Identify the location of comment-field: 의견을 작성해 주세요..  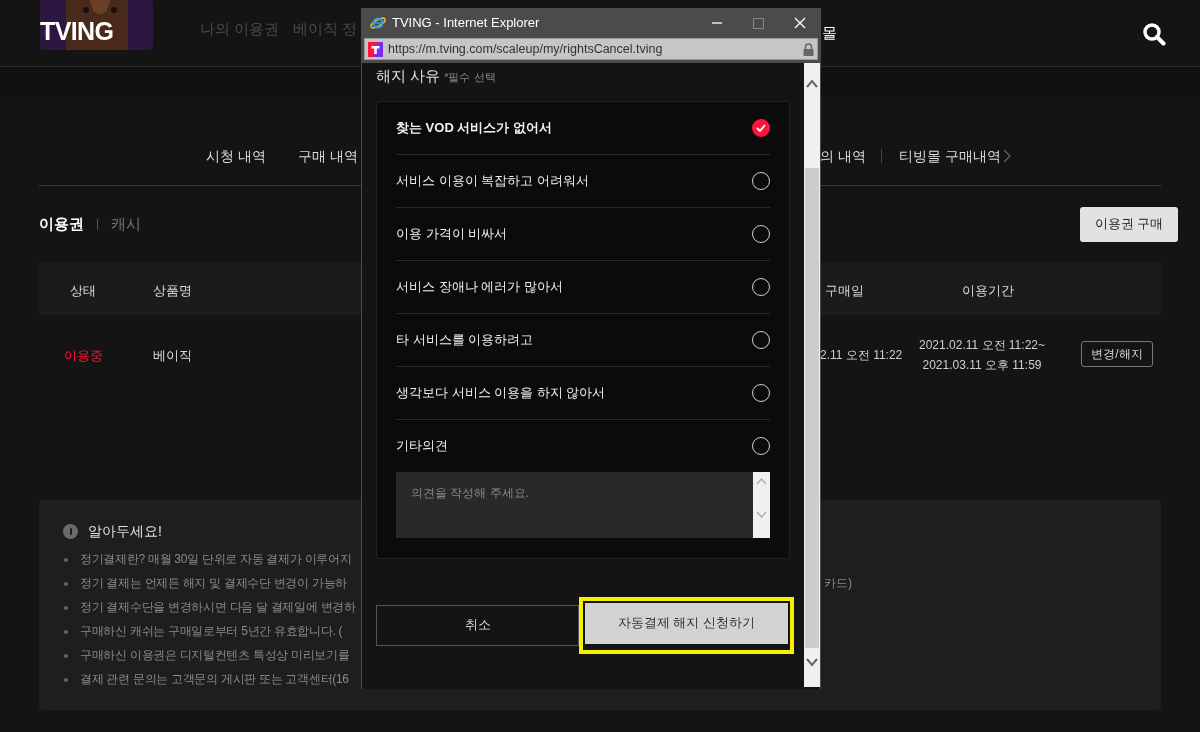
(574, 504).